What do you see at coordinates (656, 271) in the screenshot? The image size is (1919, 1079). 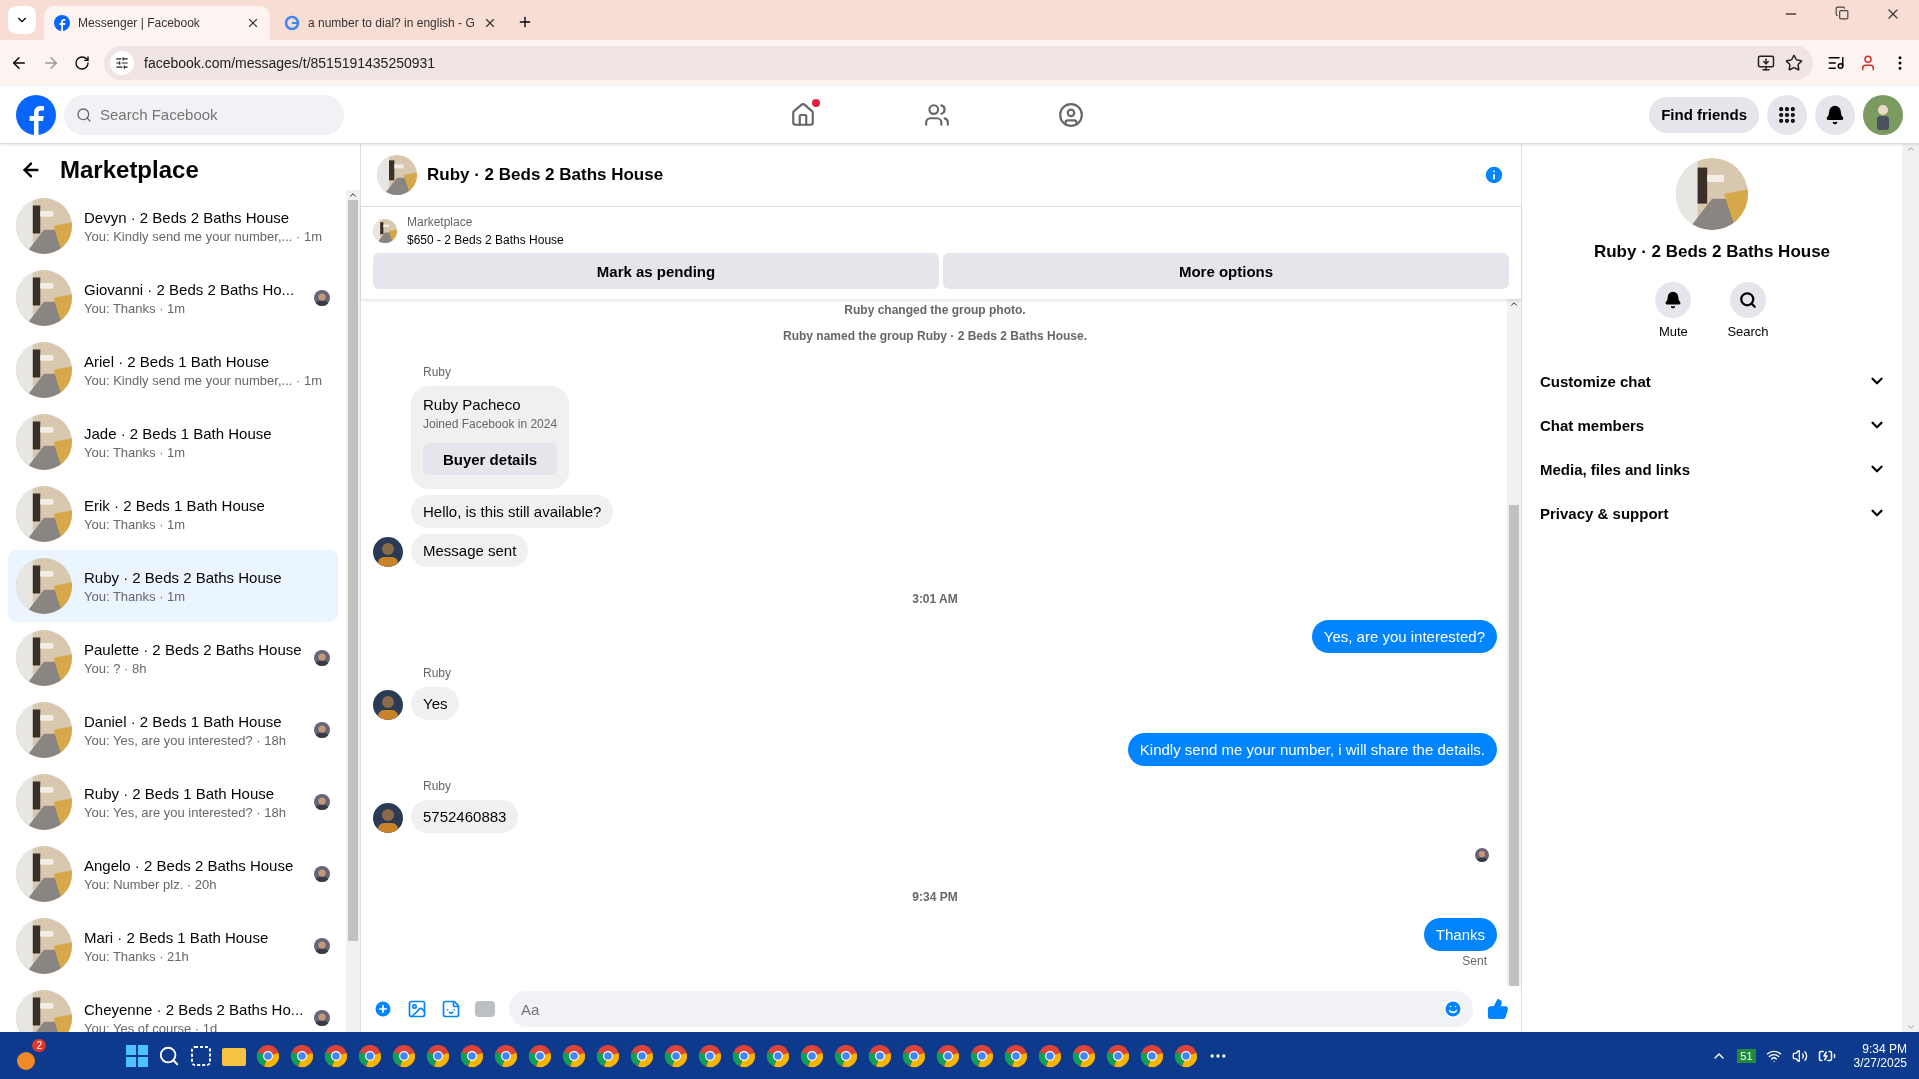 I see `listing-action-button: Mark as pending` at bounding box center [656, 271].